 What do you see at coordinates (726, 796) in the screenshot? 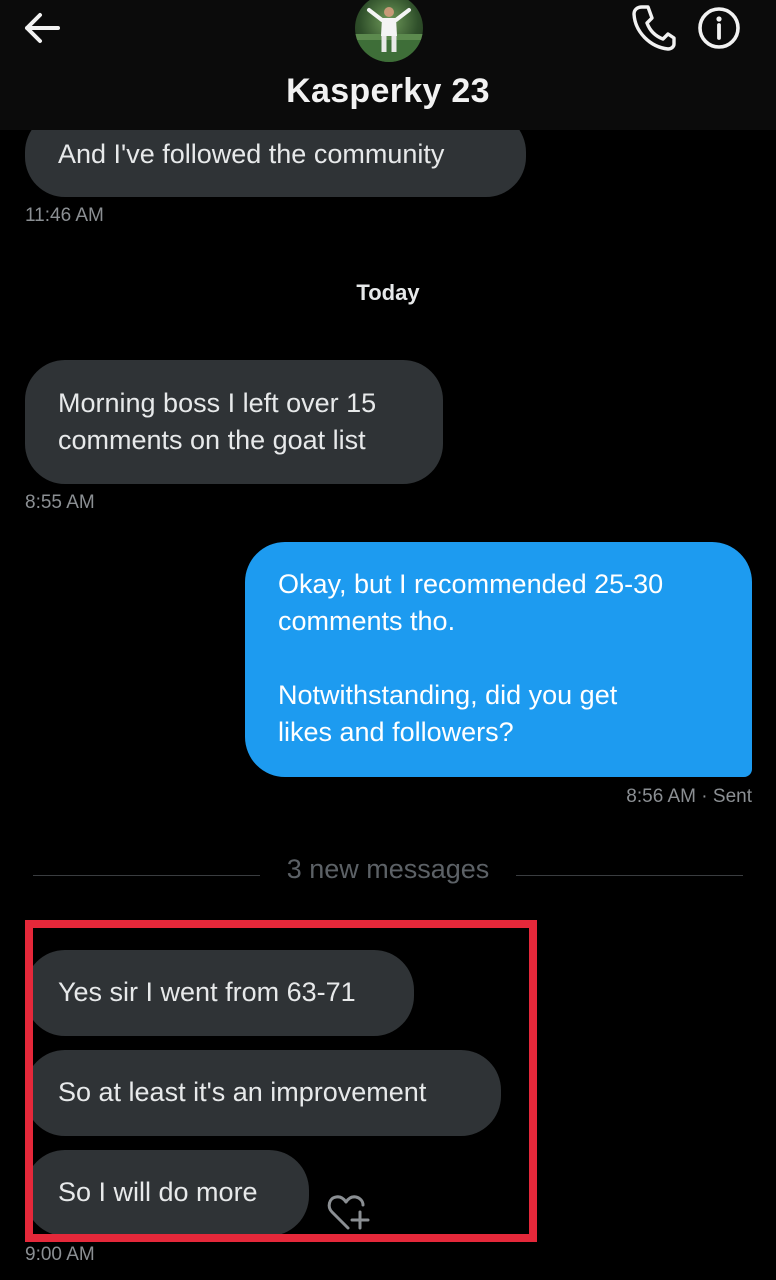
I see `sent-status: · Sent` at bounding box center [726, 796].